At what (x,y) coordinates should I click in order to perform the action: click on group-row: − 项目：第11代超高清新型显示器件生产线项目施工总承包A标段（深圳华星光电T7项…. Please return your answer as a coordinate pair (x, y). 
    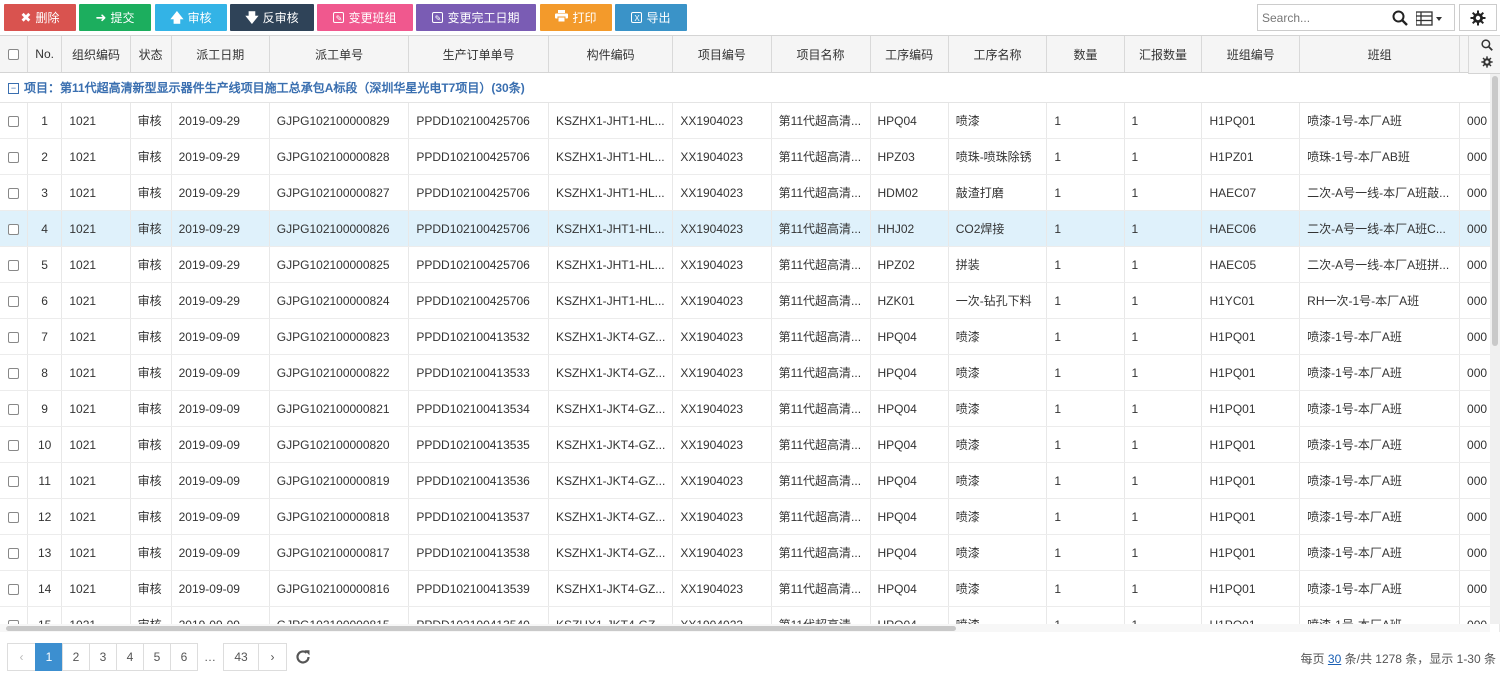
    Looking at the image, I should click on (750, 87).